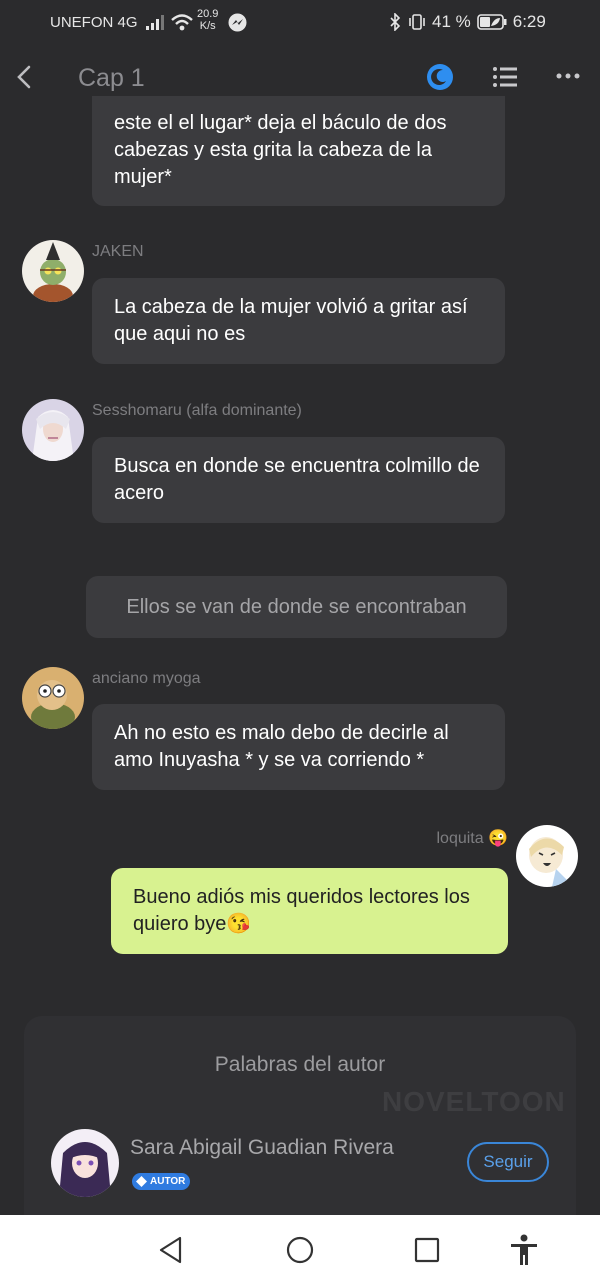 Image resolution: width=600 pixels, height=1284 pixels. I want to click on carrier-label: UNEFON 4G, so click(94, 22).